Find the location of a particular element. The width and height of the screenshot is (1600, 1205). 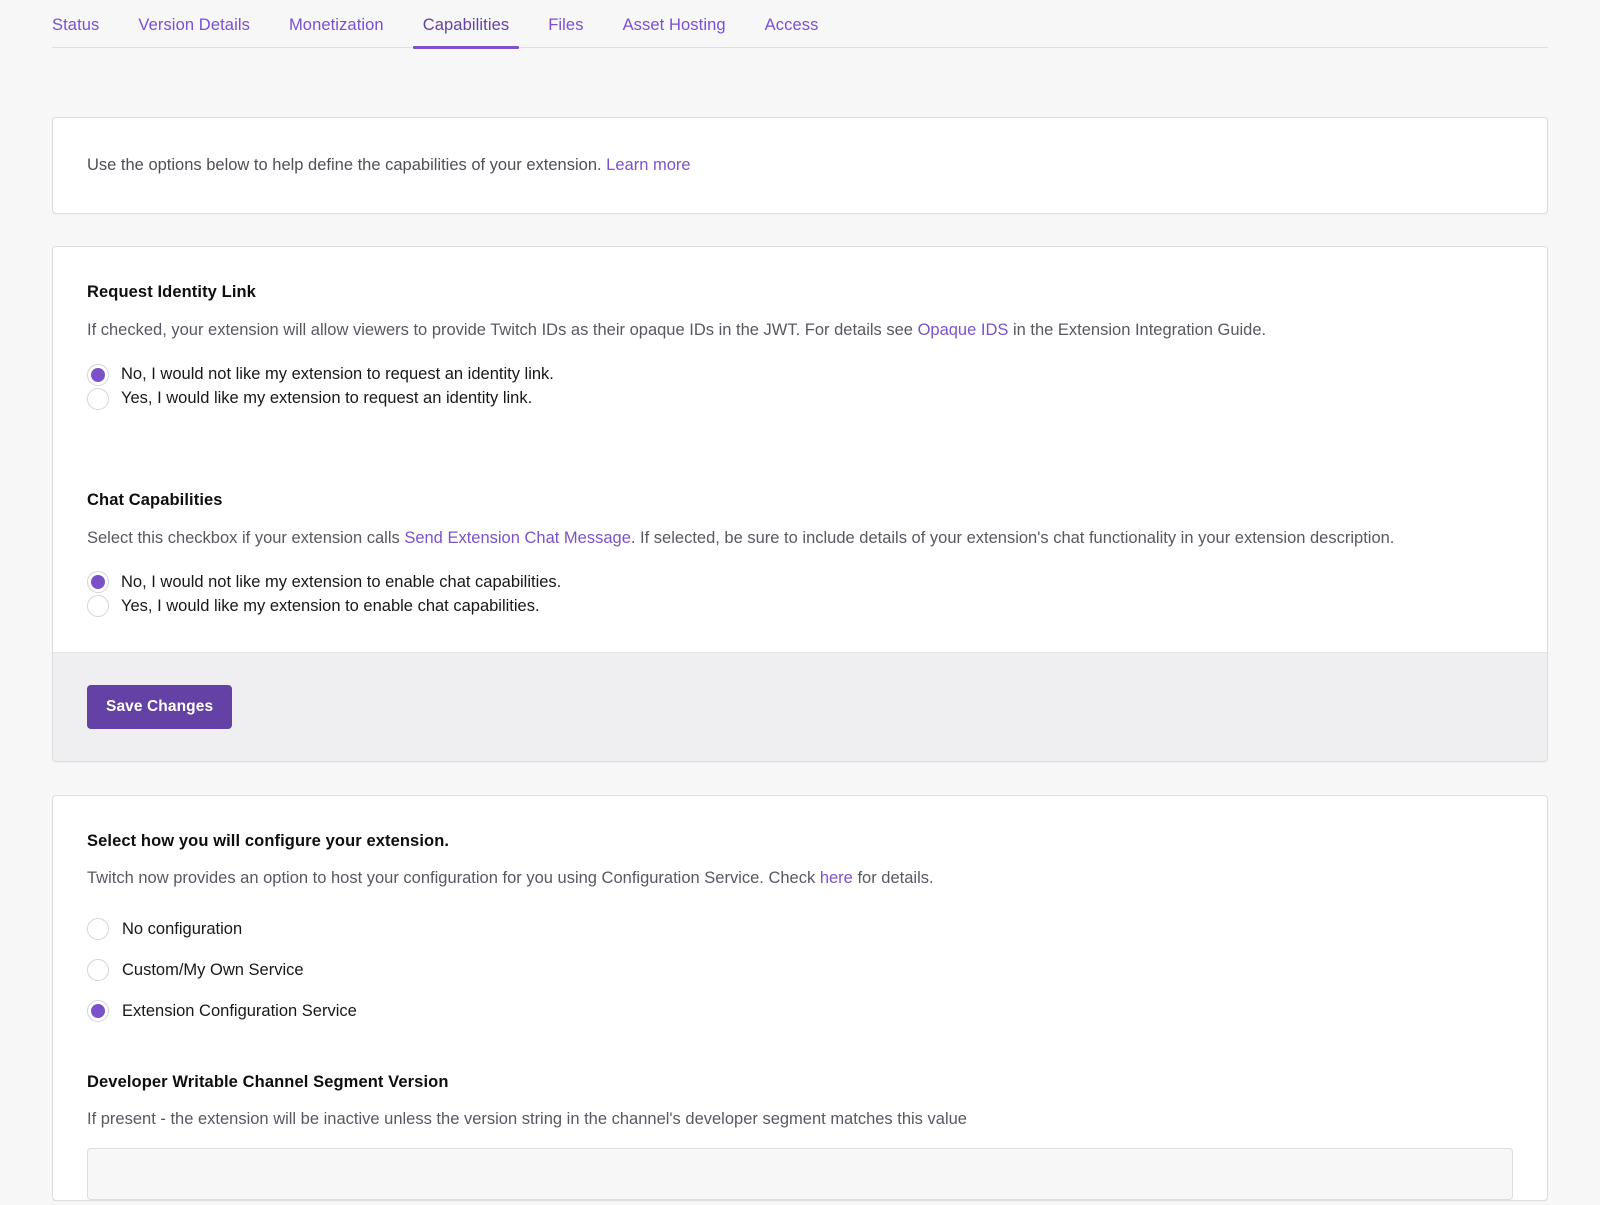

identity-desc-after: in the Extension Integration Guide. is located at coordinates (1137, 330).